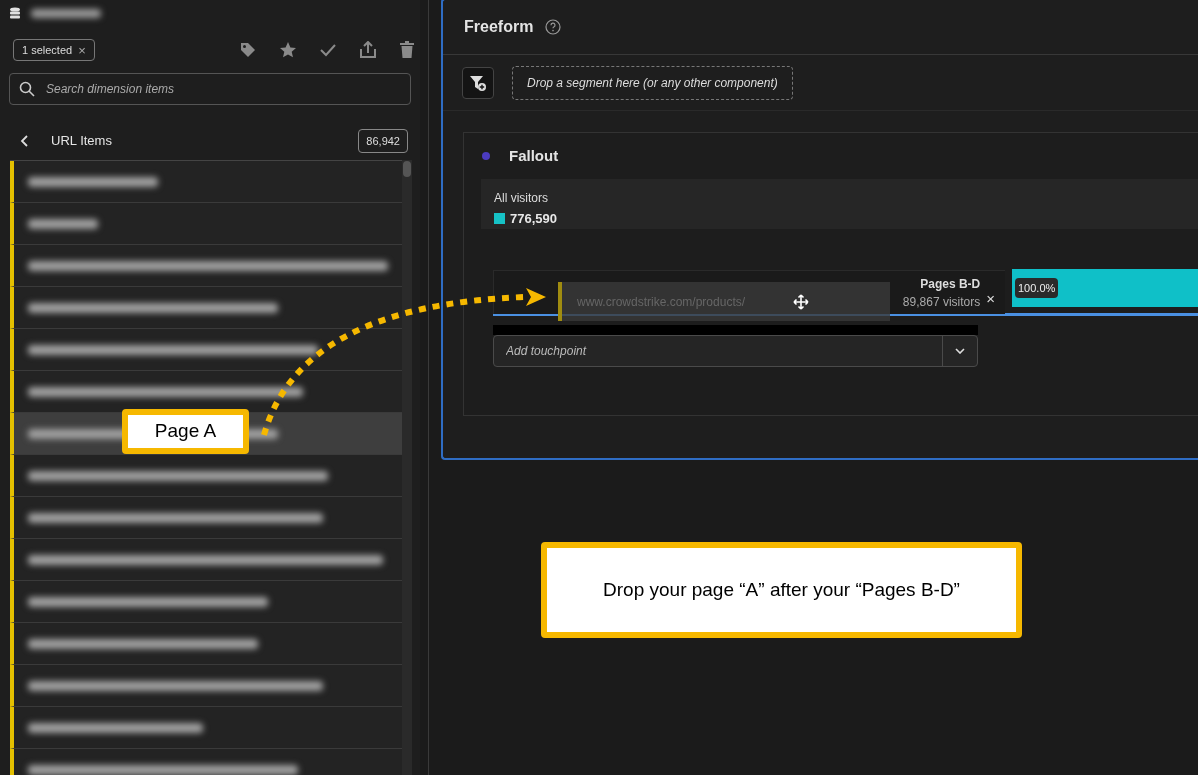  What do you see at coordinates (1037, 288) in the screenshot?
I see `percent-label: 100.0%` at bounding box center [1037, 288].